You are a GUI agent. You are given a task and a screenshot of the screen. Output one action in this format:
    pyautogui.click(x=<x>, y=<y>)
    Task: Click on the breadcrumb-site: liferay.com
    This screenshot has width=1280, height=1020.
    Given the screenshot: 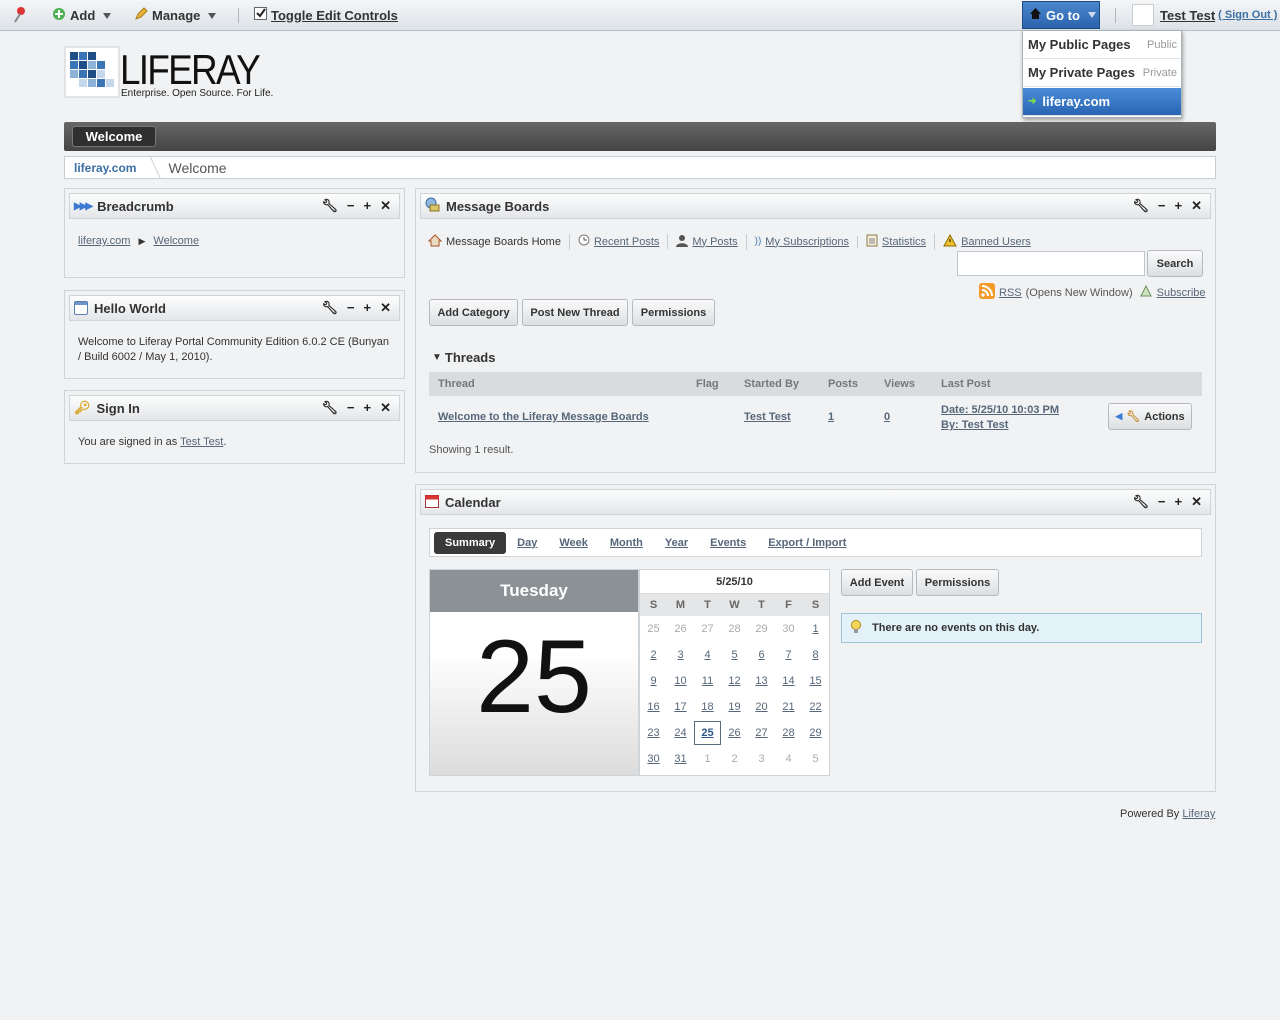 What is the action you would take?
    pyautogui.click(x=105, y=168)
    